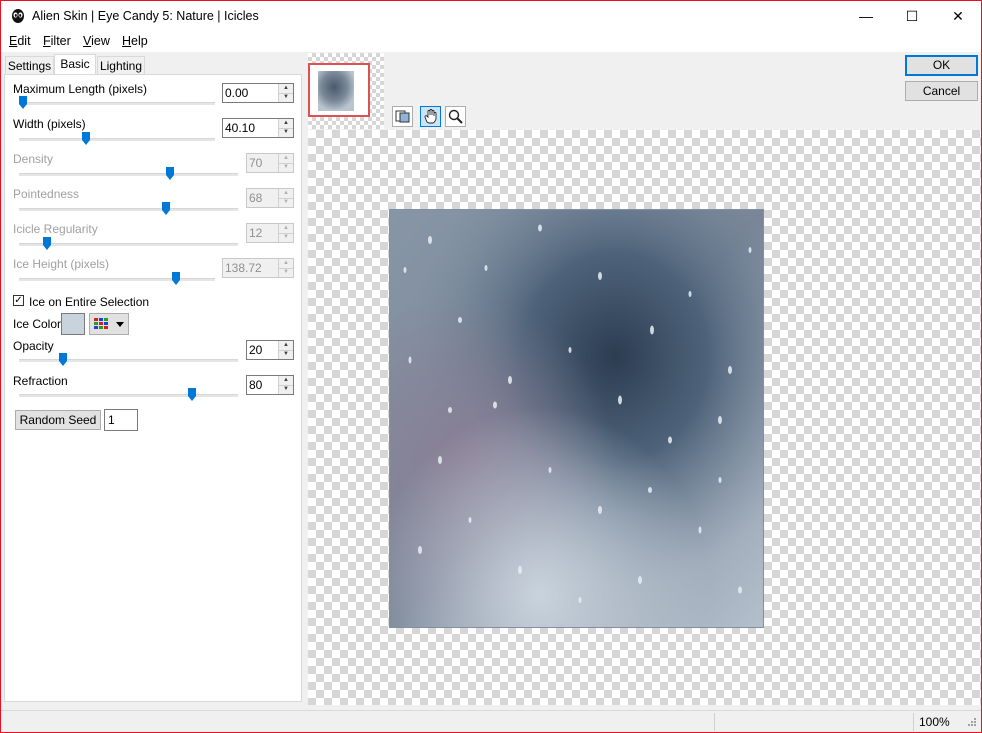  What do you see at coordinates (121, 65) in the screenshot?
I see `tab-lighting: Lighting` at bounding box center [121, 65].